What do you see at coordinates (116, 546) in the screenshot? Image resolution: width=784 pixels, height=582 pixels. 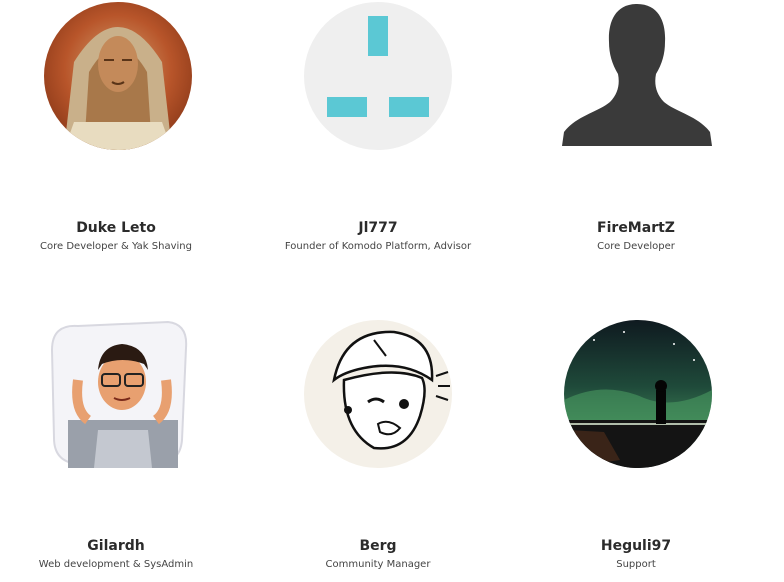 I see `member-name: Gilardh` at bounding box center [116, 546].